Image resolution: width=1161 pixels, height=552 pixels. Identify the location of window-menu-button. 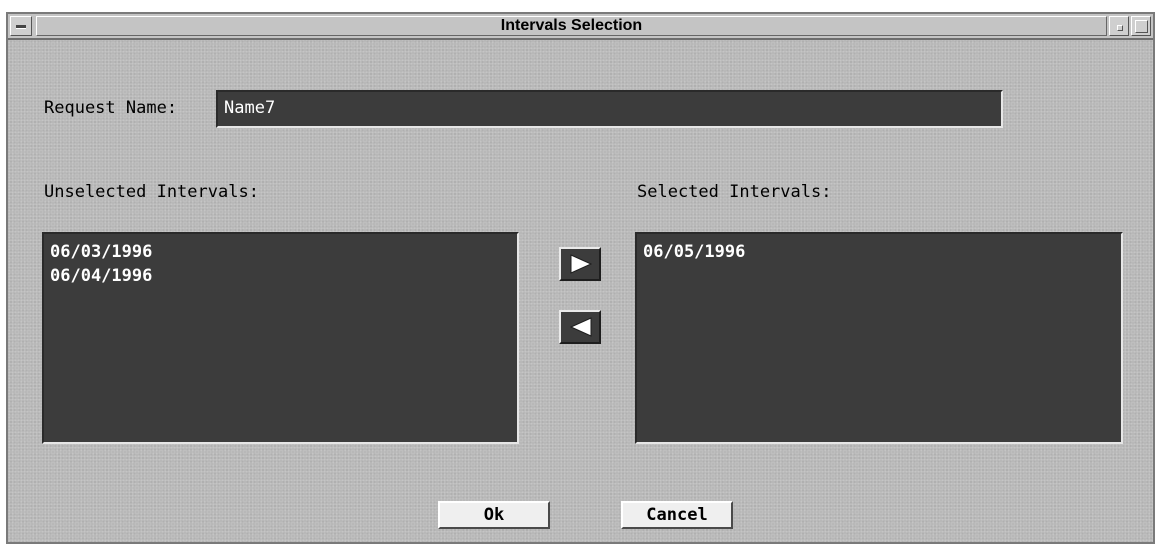
(21, 26).